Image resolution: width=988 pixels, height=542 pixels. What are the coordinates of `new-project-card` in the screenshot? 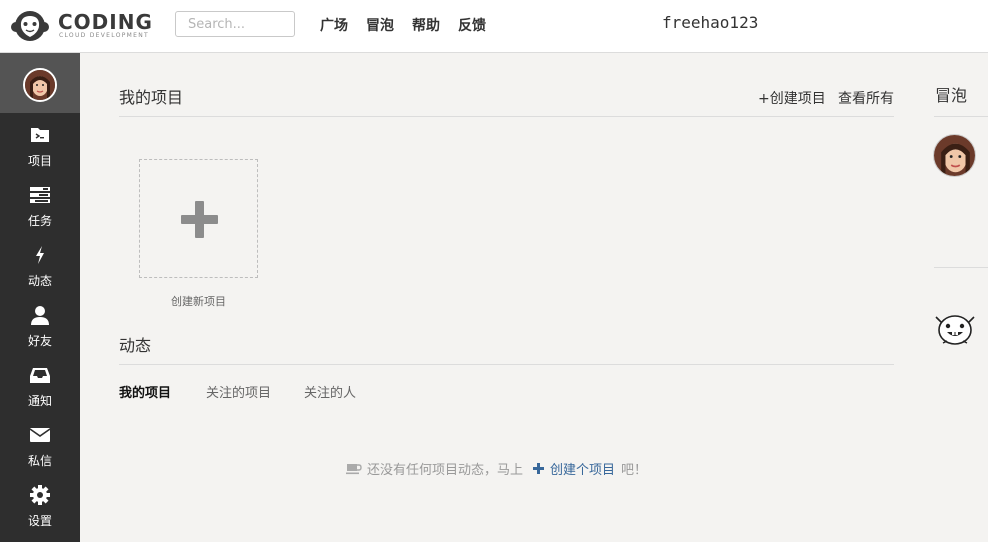 It's located at (198, 218).